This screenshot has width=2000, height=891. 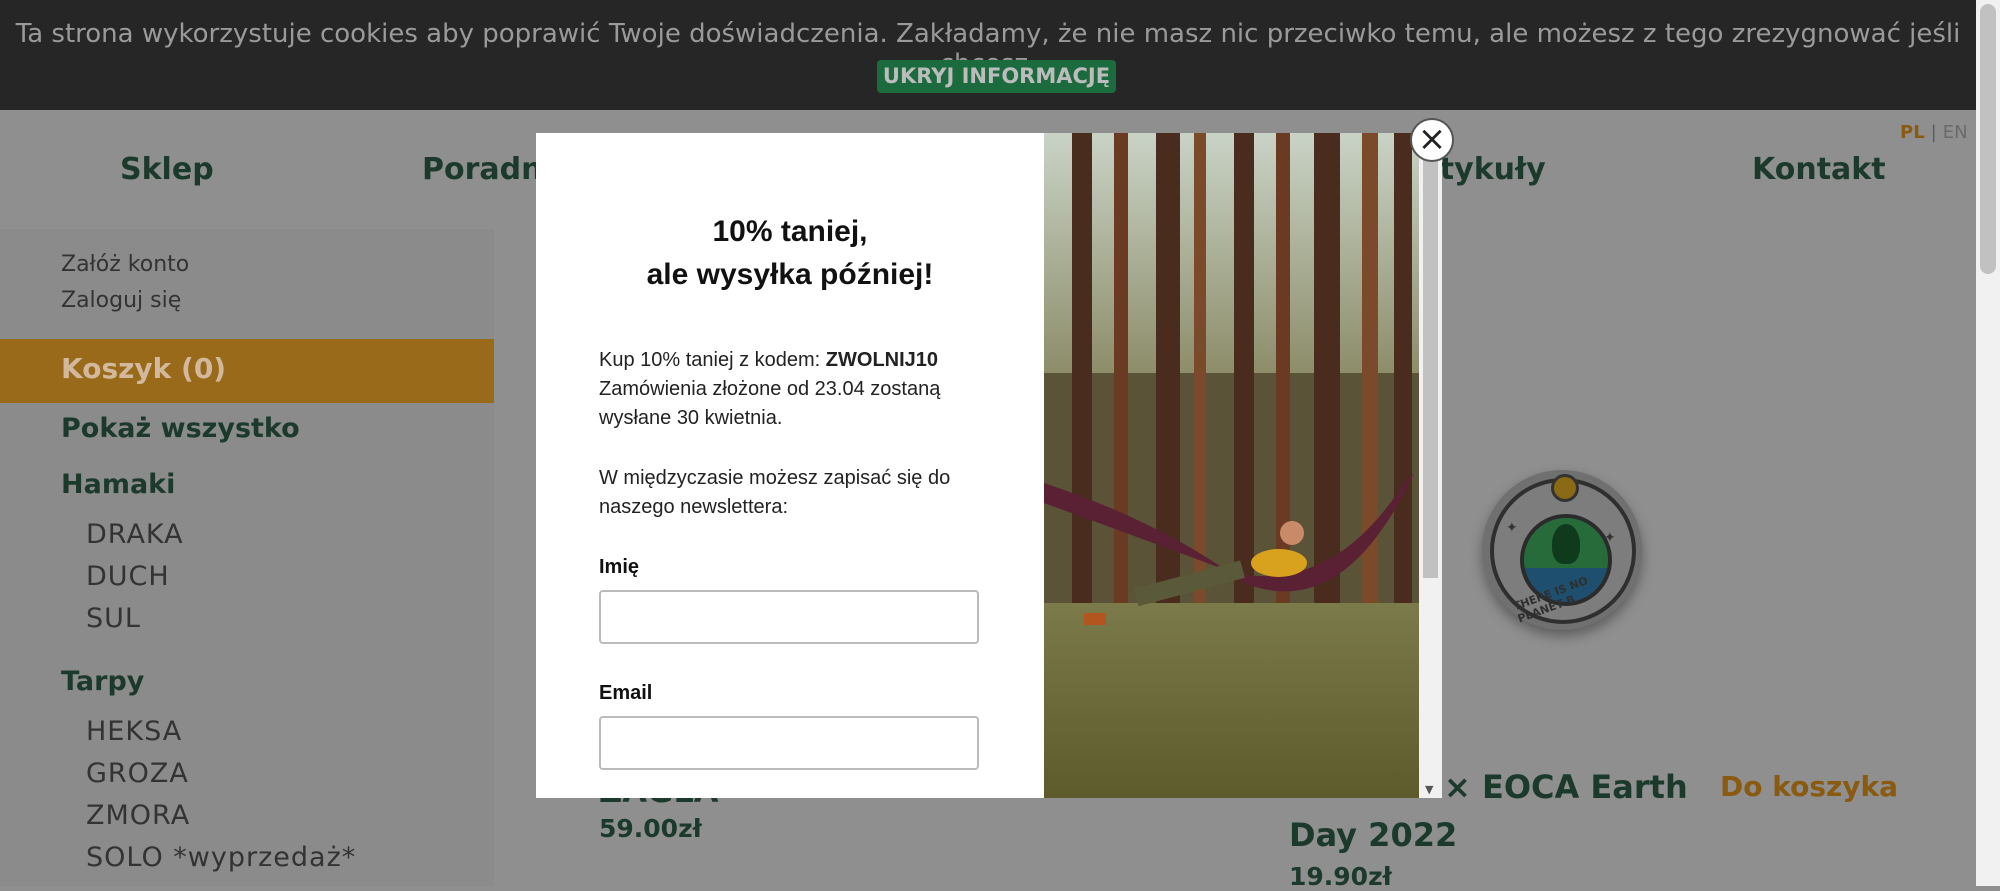 What do you see at coordinates (1229, 549) in the screenshot?
I see `hammock-illustration` at bounding box center [1229, 549].